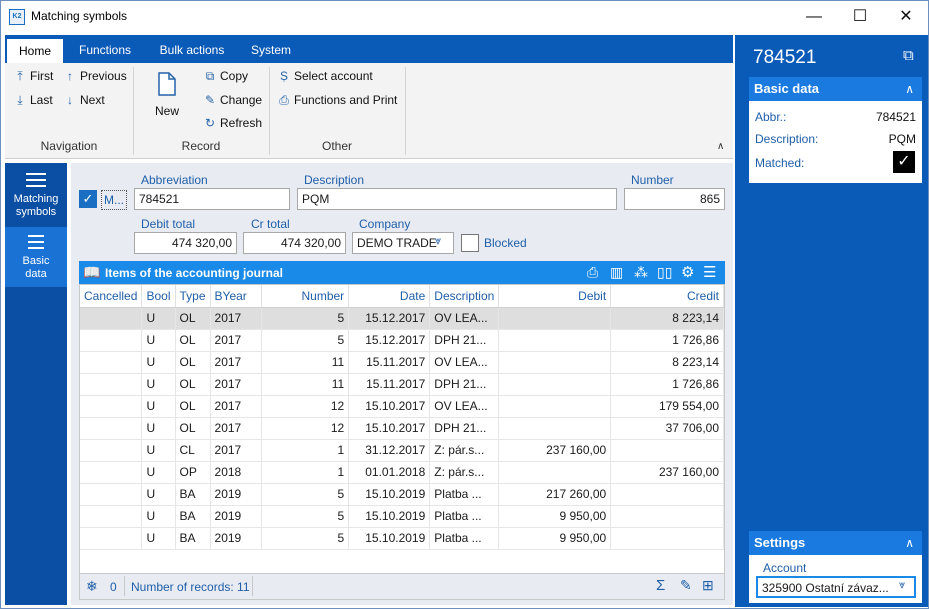 Image resolution: width=929 pixels, height=609 pixels. I want to click on nav-basic-data: Basic data, so click(36, 257).